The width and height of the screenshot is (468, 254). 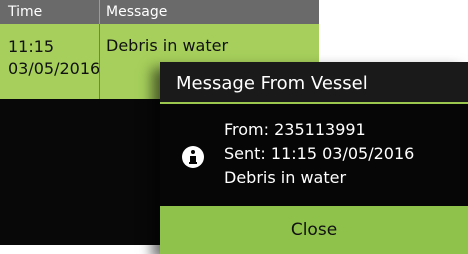 I want to click on row-date: 03/05/2016, so click(x=54, y=68).